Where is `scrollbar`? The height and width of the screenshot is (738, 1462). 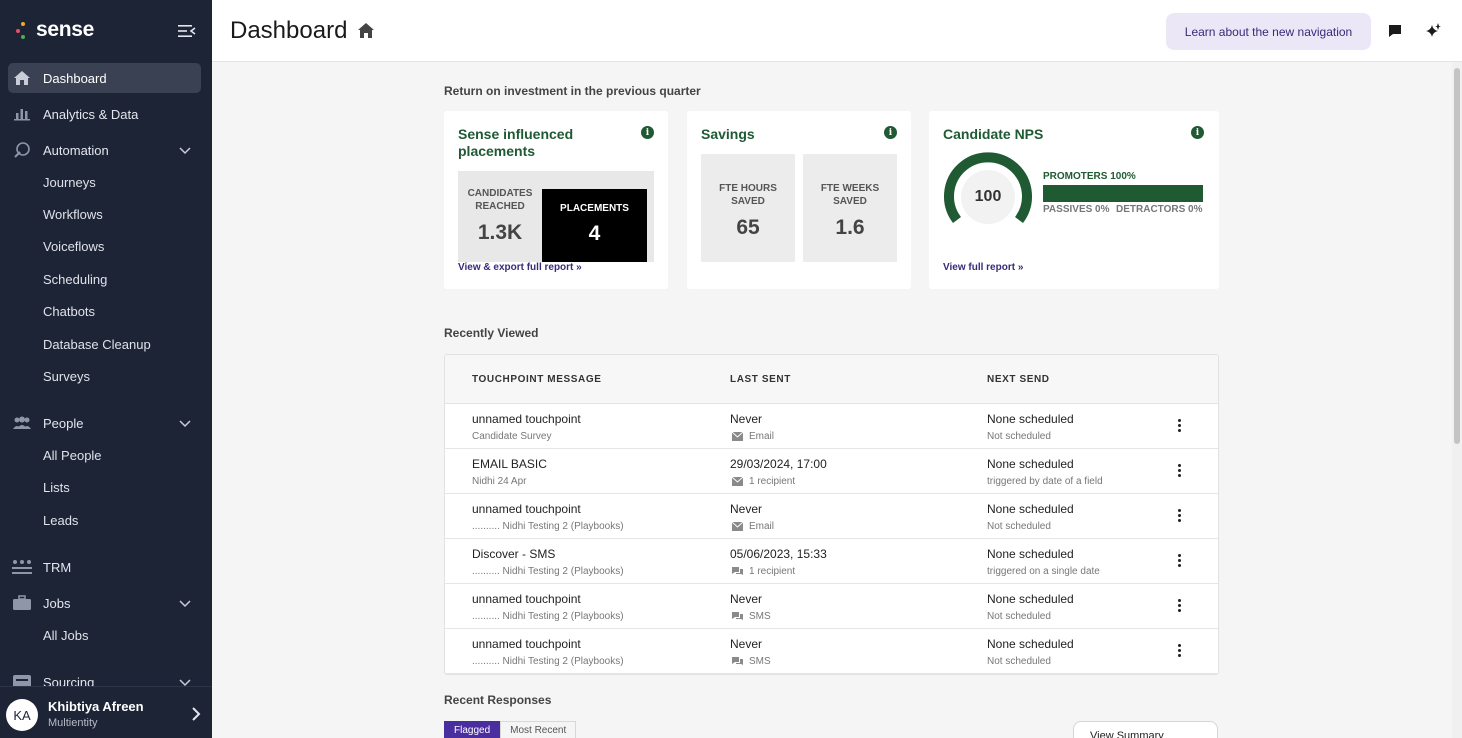
scrollbar is located at coordinates (1457, 400).